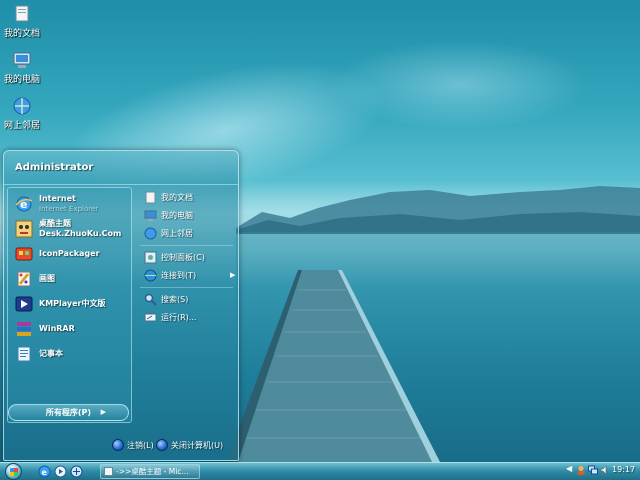 The image size is (640, 480). I want to click on tray-user-icon, so click(581, 470).